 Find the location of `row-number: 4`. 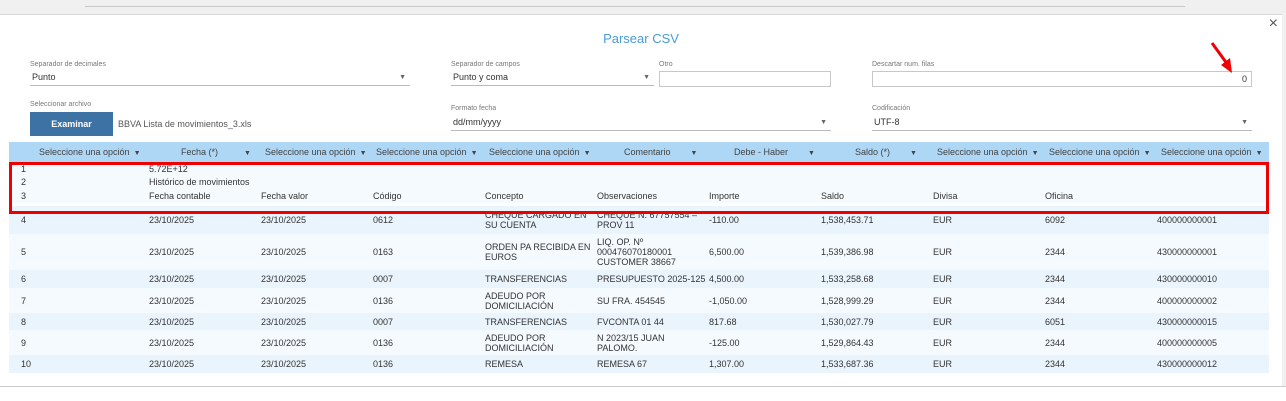

row-number: 4 is located at coordinates (24, 220).